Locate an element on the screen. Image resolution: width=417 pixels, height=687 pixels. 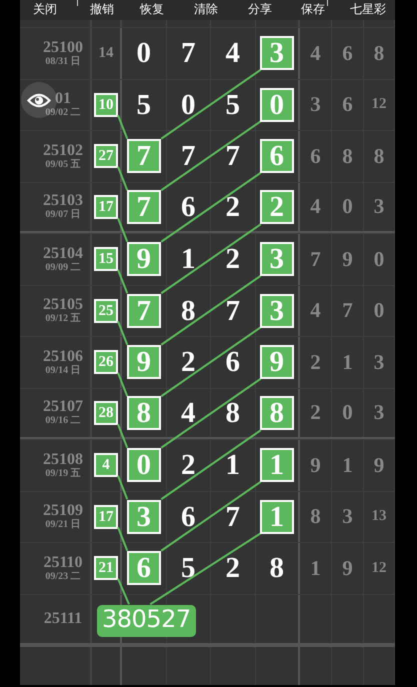
extra-digit: 0 is located at coordinates (347, 207).